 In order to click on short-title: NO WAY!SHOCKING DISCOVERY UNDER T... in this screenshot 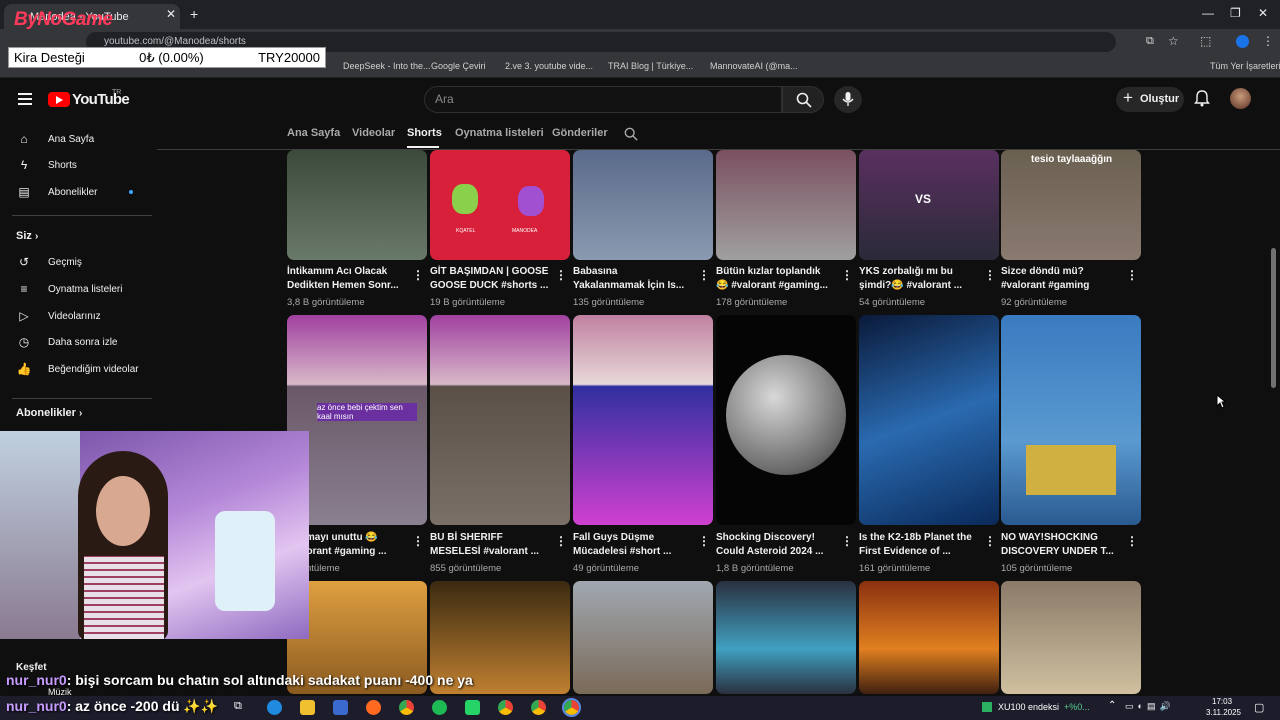, I will do `click(1063, 545)`.